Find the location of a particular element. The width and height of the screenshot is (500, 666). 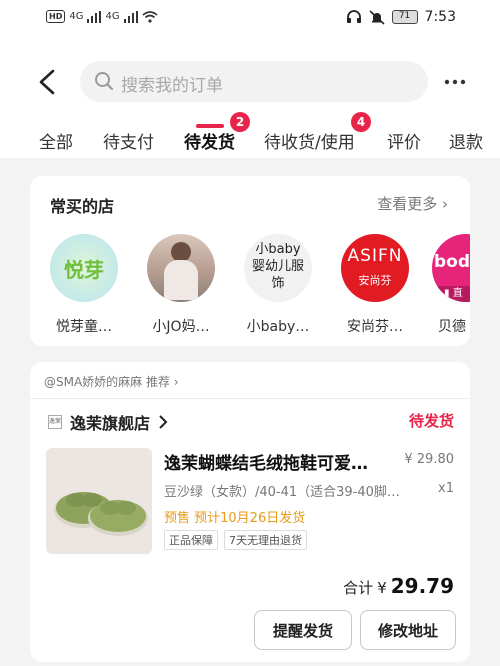

see-more-link: 查看更多 › is located at coordinates (412, 203).